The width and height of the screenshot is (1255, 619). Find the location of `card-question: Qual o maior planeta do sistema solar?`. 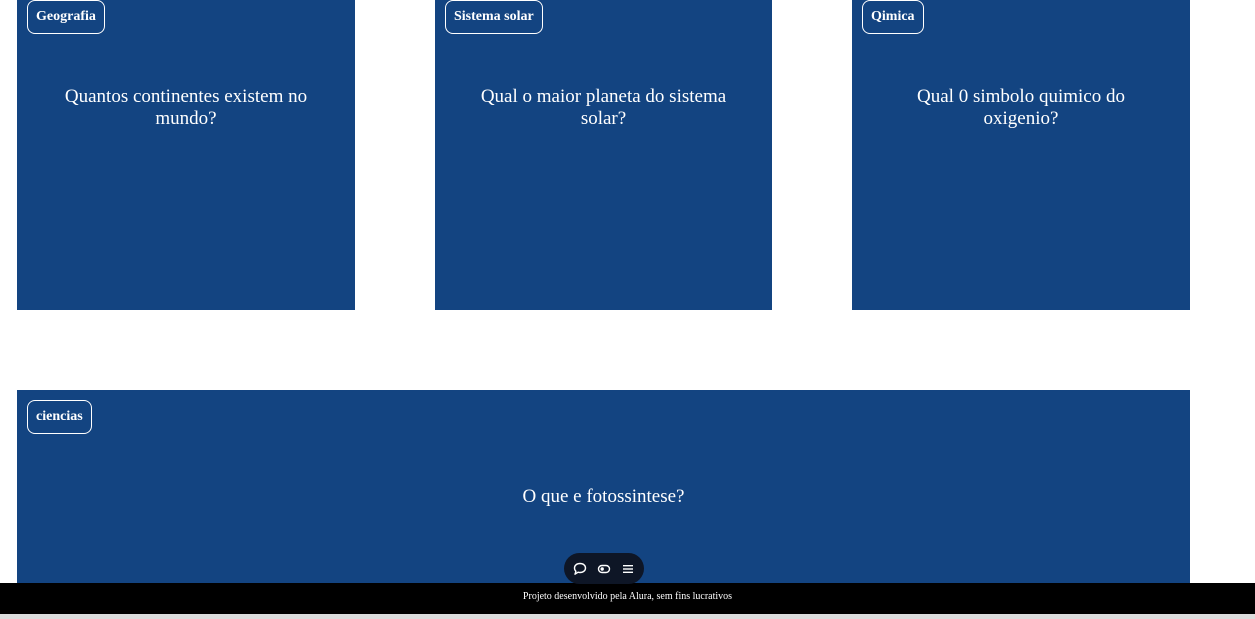

card-question: Qual o maior planeta do sistema solar? is located at coordinates (603, 107).